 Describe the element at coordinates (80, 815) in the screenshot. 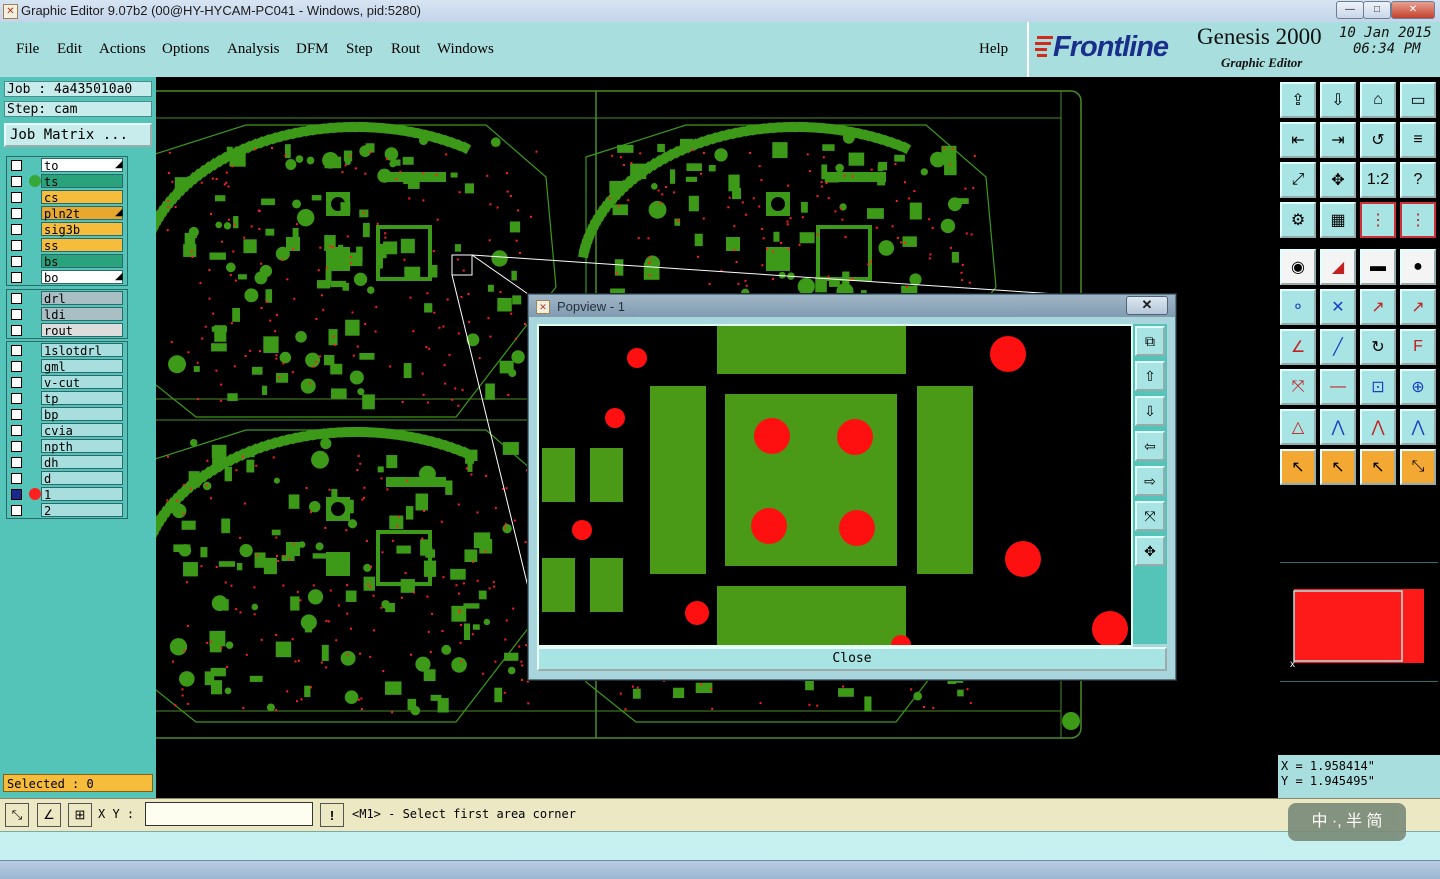

I see `grid-snap-icon: ⊞` at that location.